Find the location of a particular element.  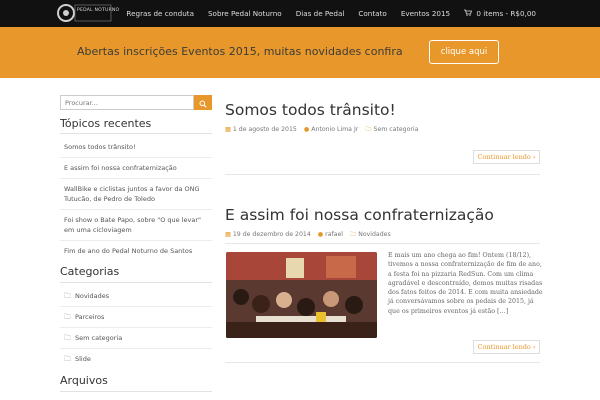

post-author: ● Antonio Lima Jr is located at coordinates (331, 129).